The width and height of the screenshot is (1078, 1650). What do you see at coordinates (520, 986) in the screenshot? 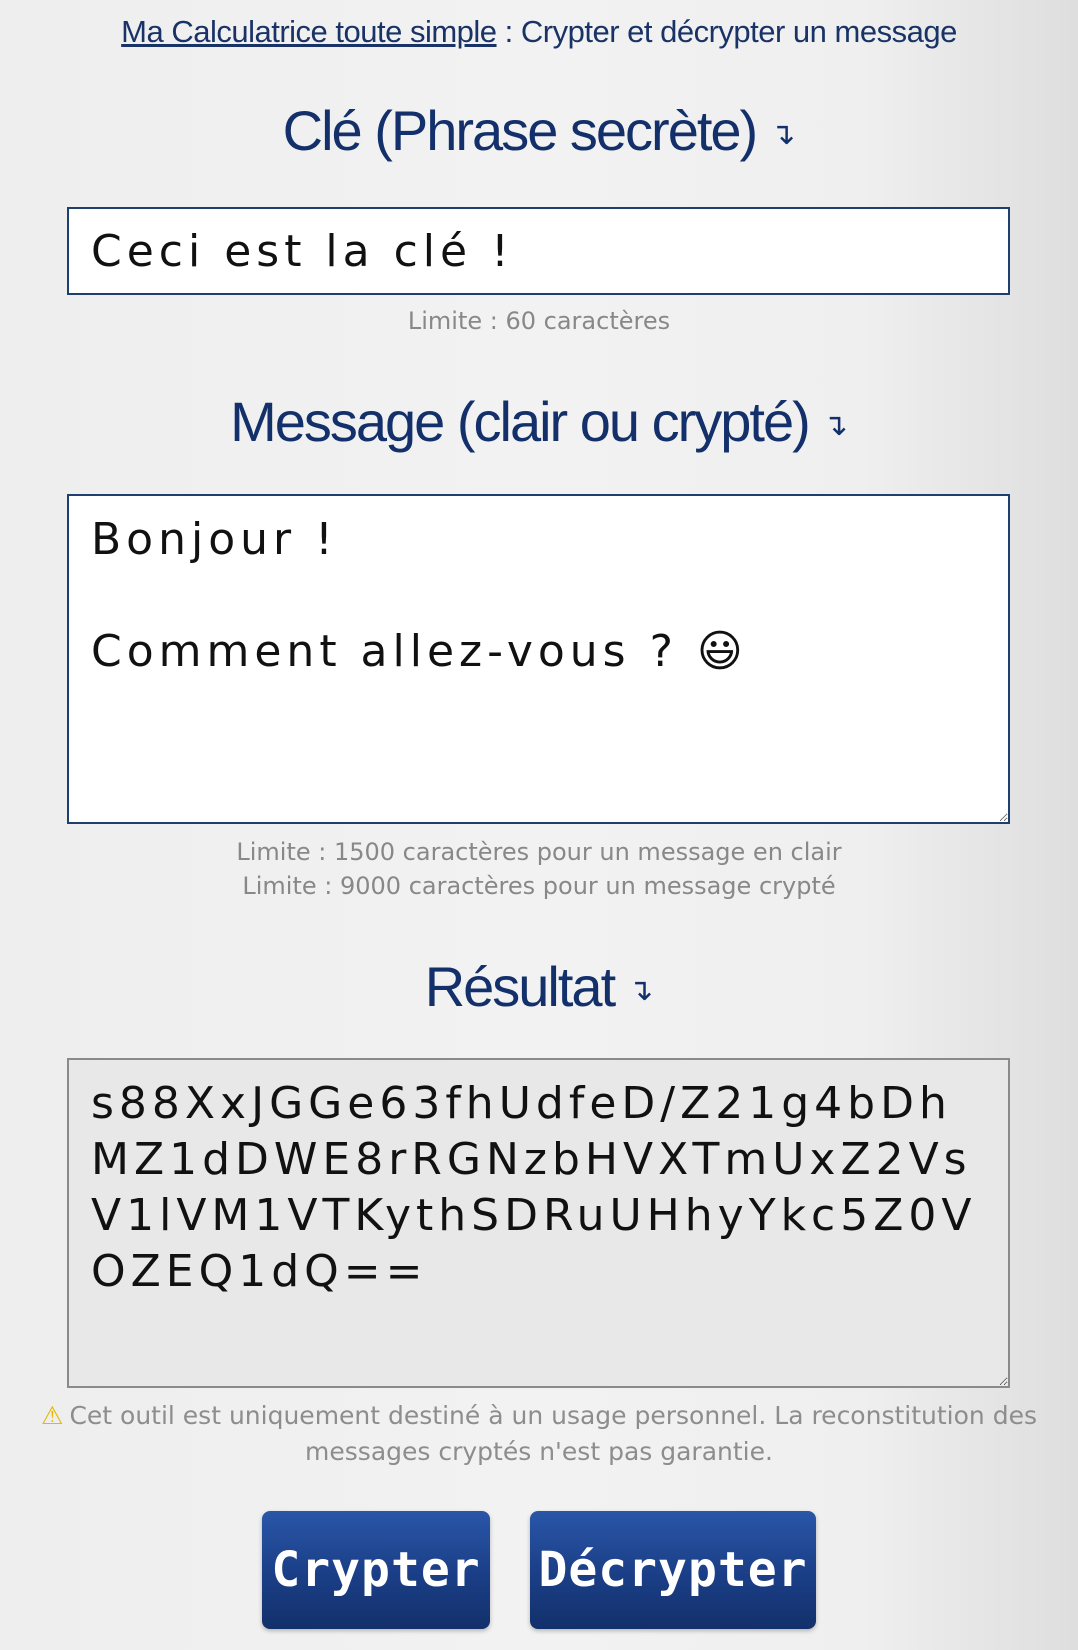
I see `result-title-text: Résultat` at bounding box center [520, 986].